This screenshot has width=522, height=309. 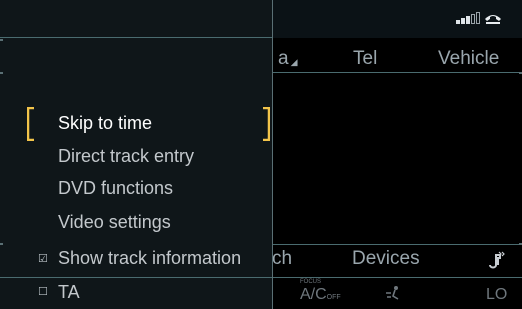 What do you see at coordinates (149, 258) in the screenshot?
I see `menu-item-show-track-information: Show track information` at bounding box center [149, 258].